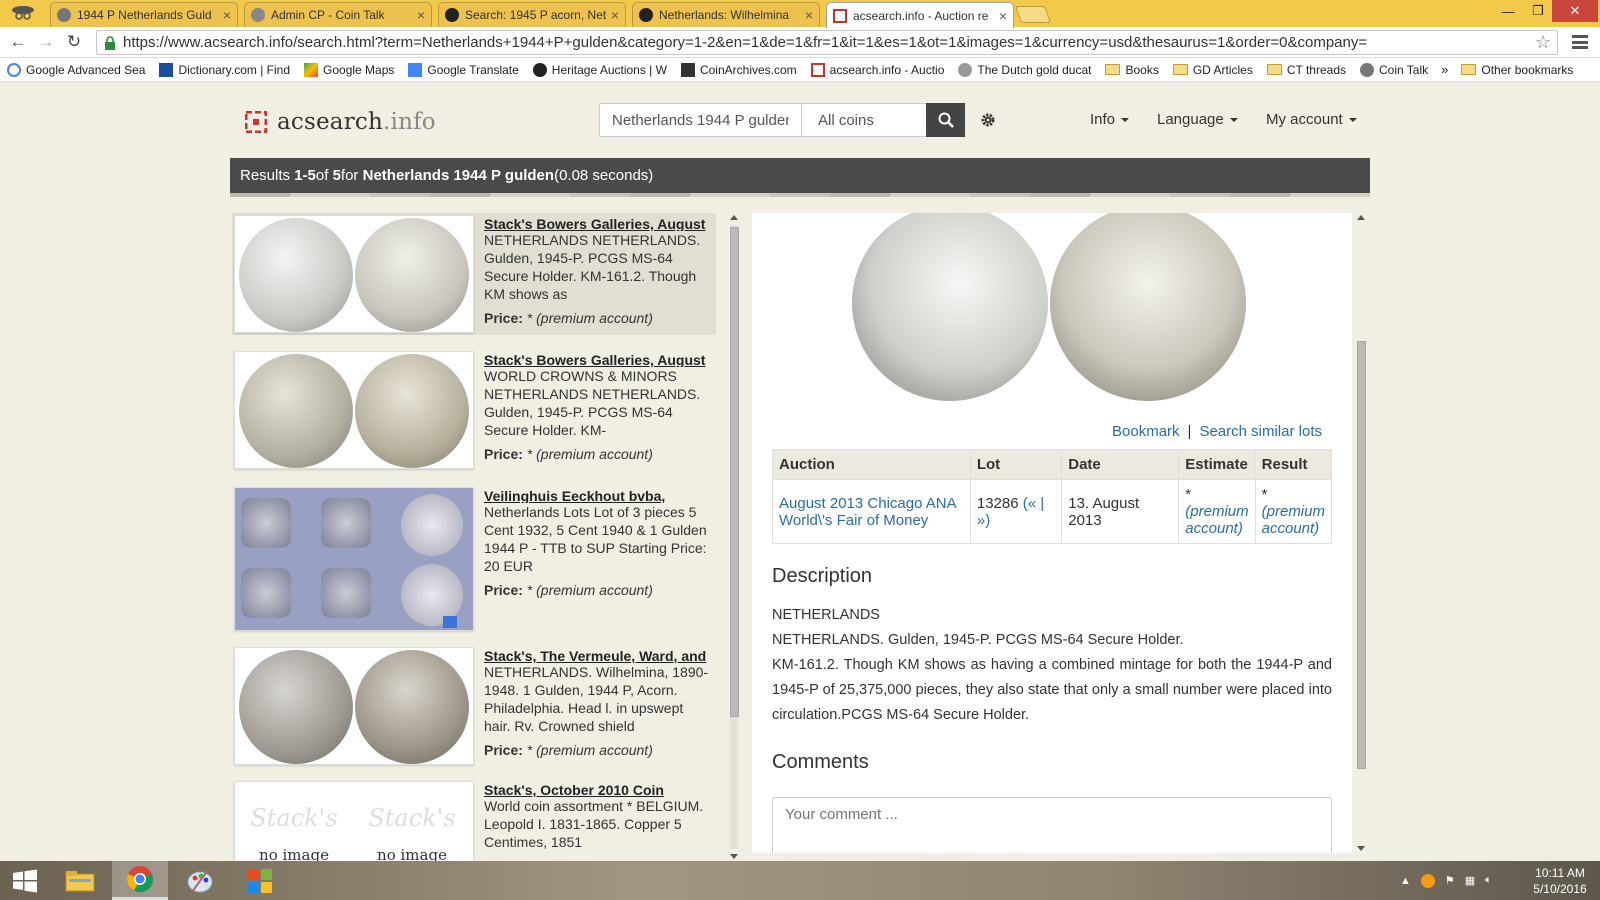  I want to click on chrome-taskbar-icon, so click(140, 880).